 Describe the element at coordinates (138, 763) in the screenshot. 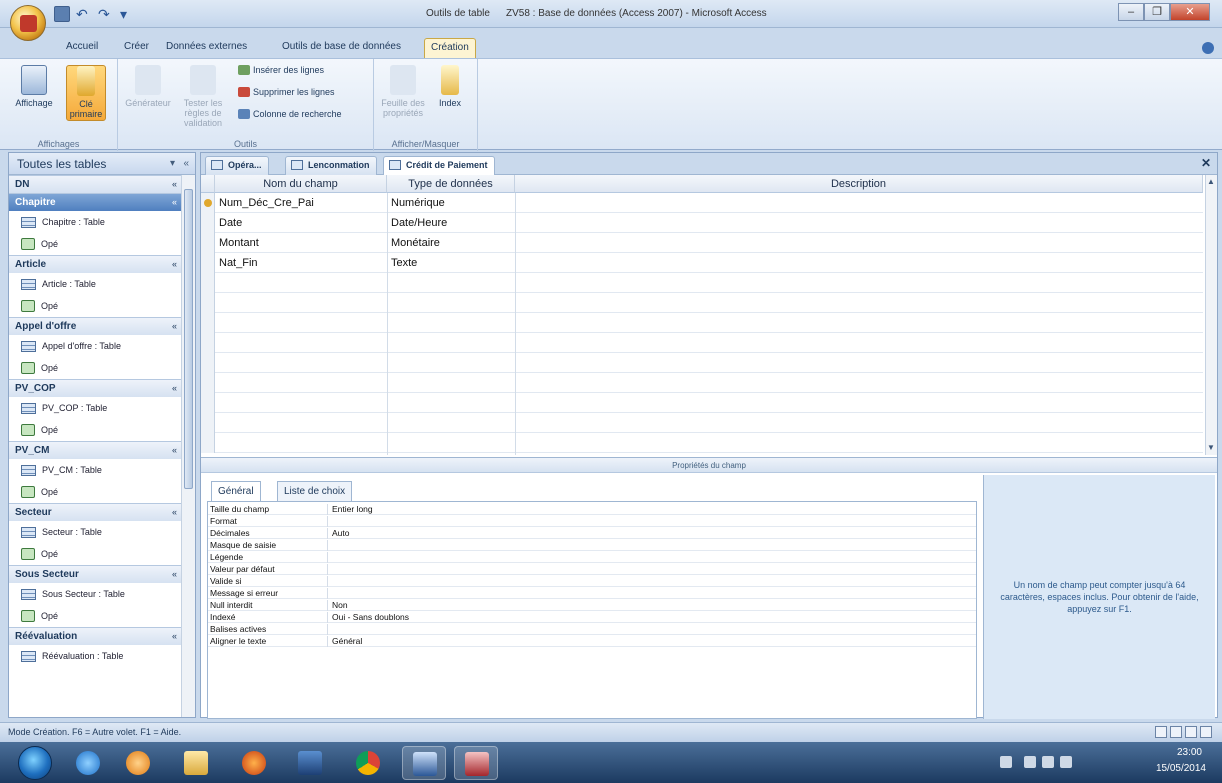

I see `taskbar-app-media` at that location.